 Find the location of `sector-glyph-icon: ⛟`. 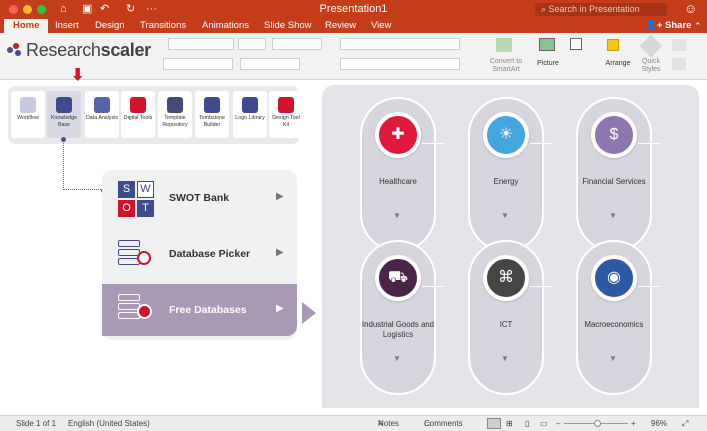

sector-glyph-icon: ⛟ is located at coordinates (398, 277).